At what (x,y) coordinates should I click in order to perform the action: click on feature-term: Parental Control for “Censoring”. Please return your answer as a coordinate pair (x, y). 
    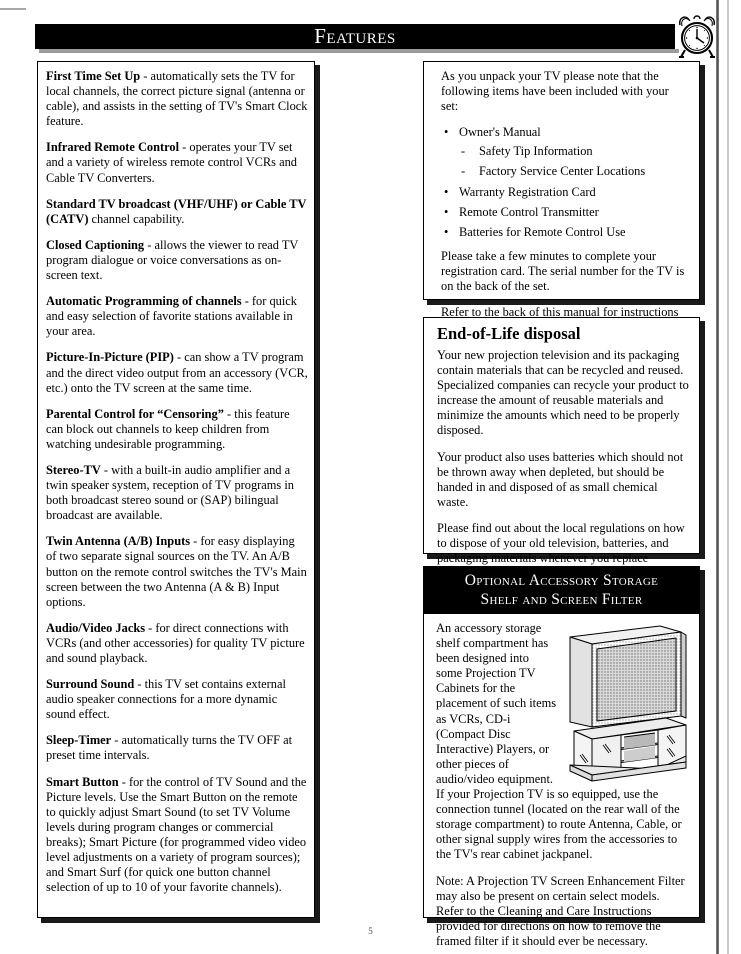
    Looking at the image, I should click on (135, 413).